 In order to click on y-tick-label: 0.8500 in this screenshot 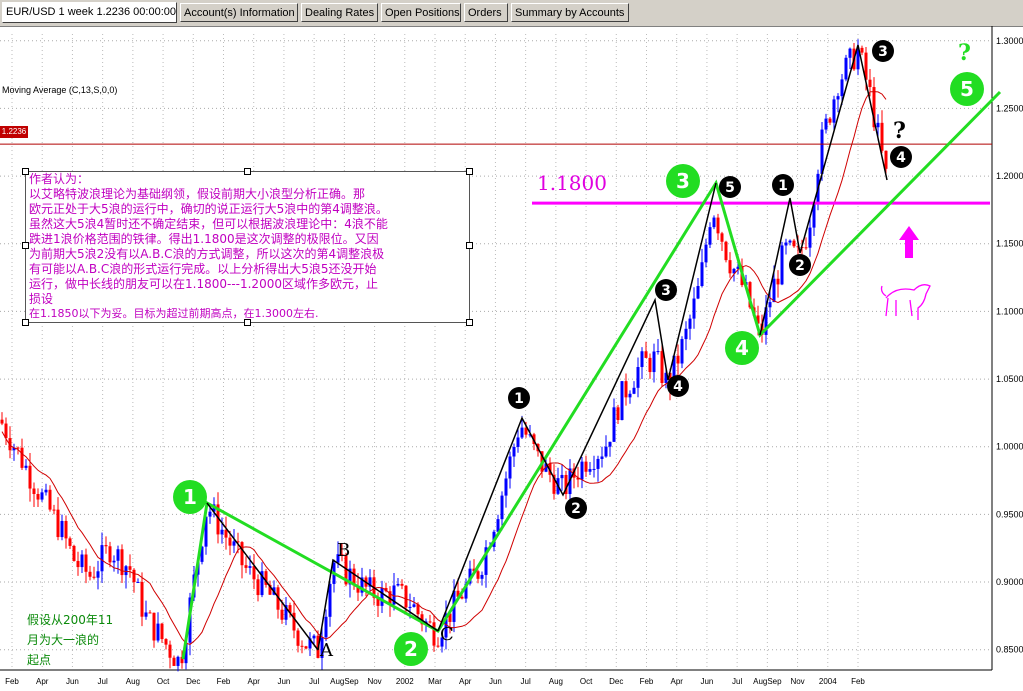, I will do `click(1009, 650)`.